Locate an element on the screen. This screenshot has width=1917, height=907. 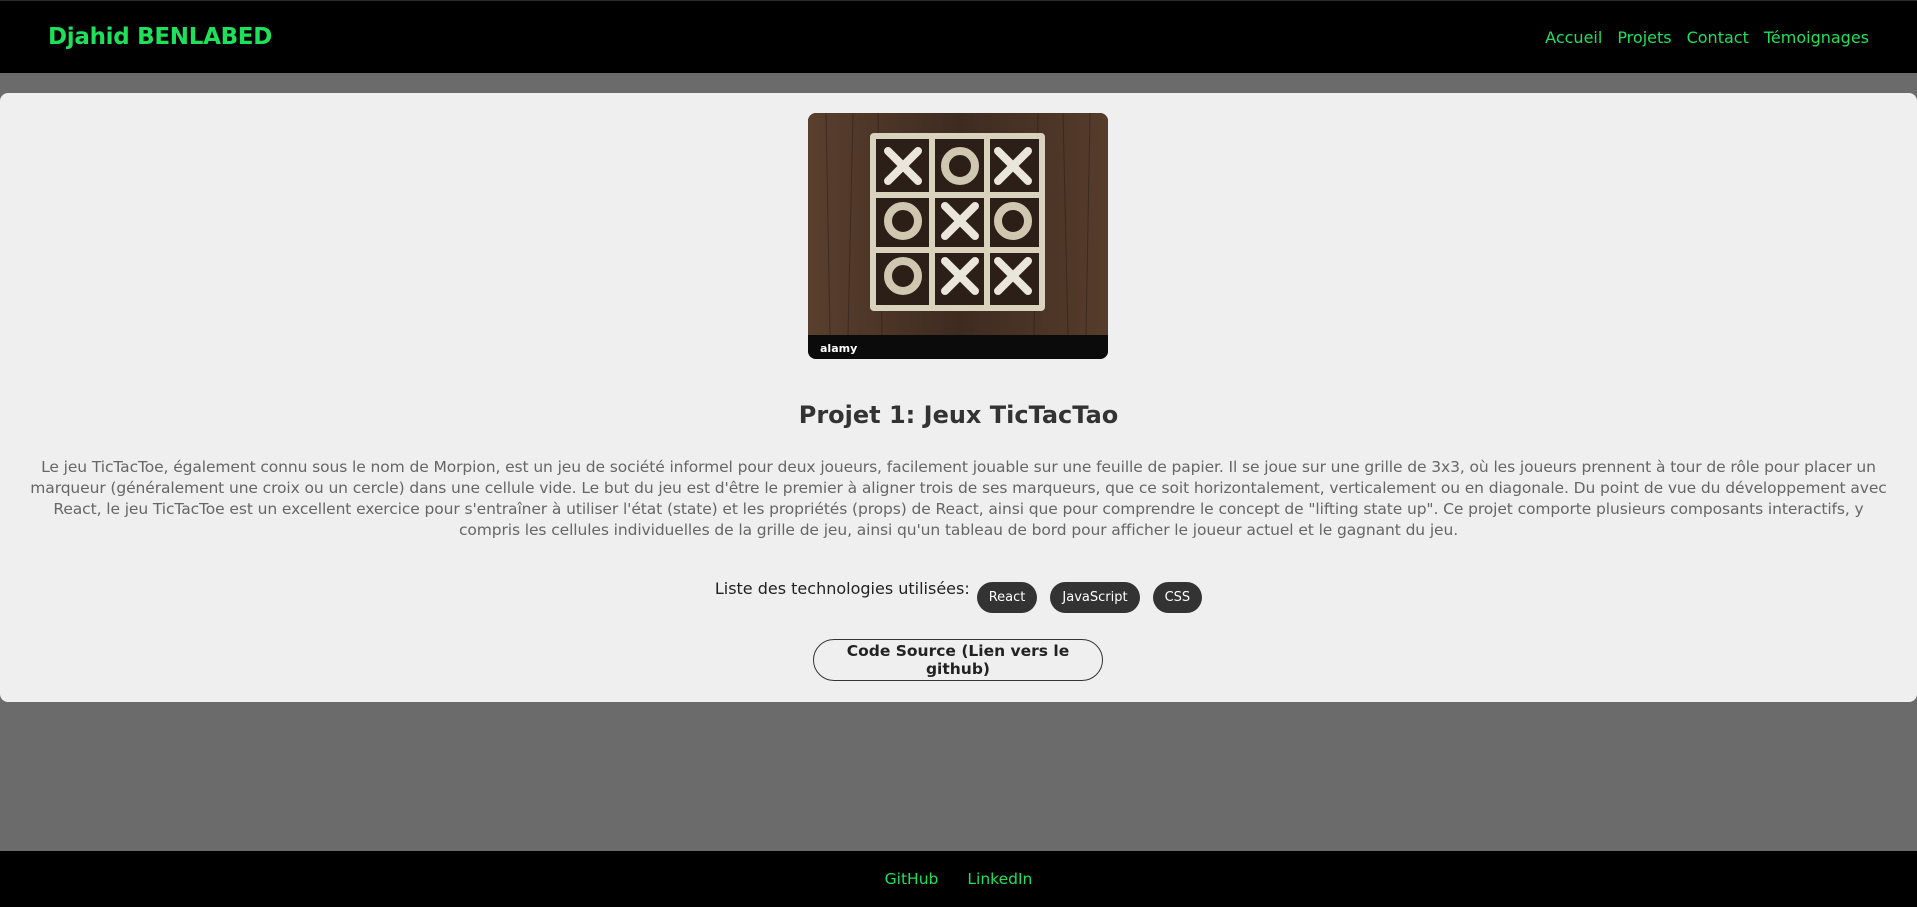
nav-link-contact: Contact is located at coordinates (1718, 37).